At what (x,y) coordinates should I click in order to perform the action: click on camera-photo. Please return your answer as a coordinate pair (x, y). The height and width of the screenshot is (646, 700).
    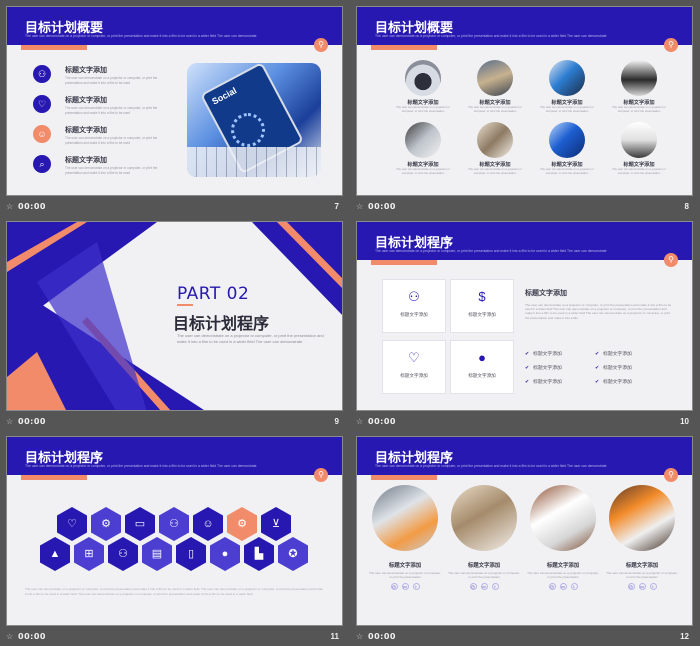
    Looking at the image, I should click on (423, 78).